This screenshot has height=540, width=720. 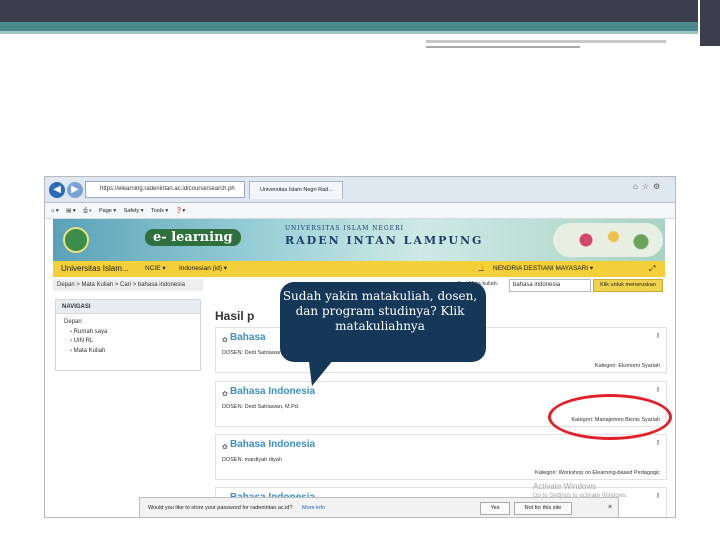 I want to click on callout-tail, so click(x=323, y=370).